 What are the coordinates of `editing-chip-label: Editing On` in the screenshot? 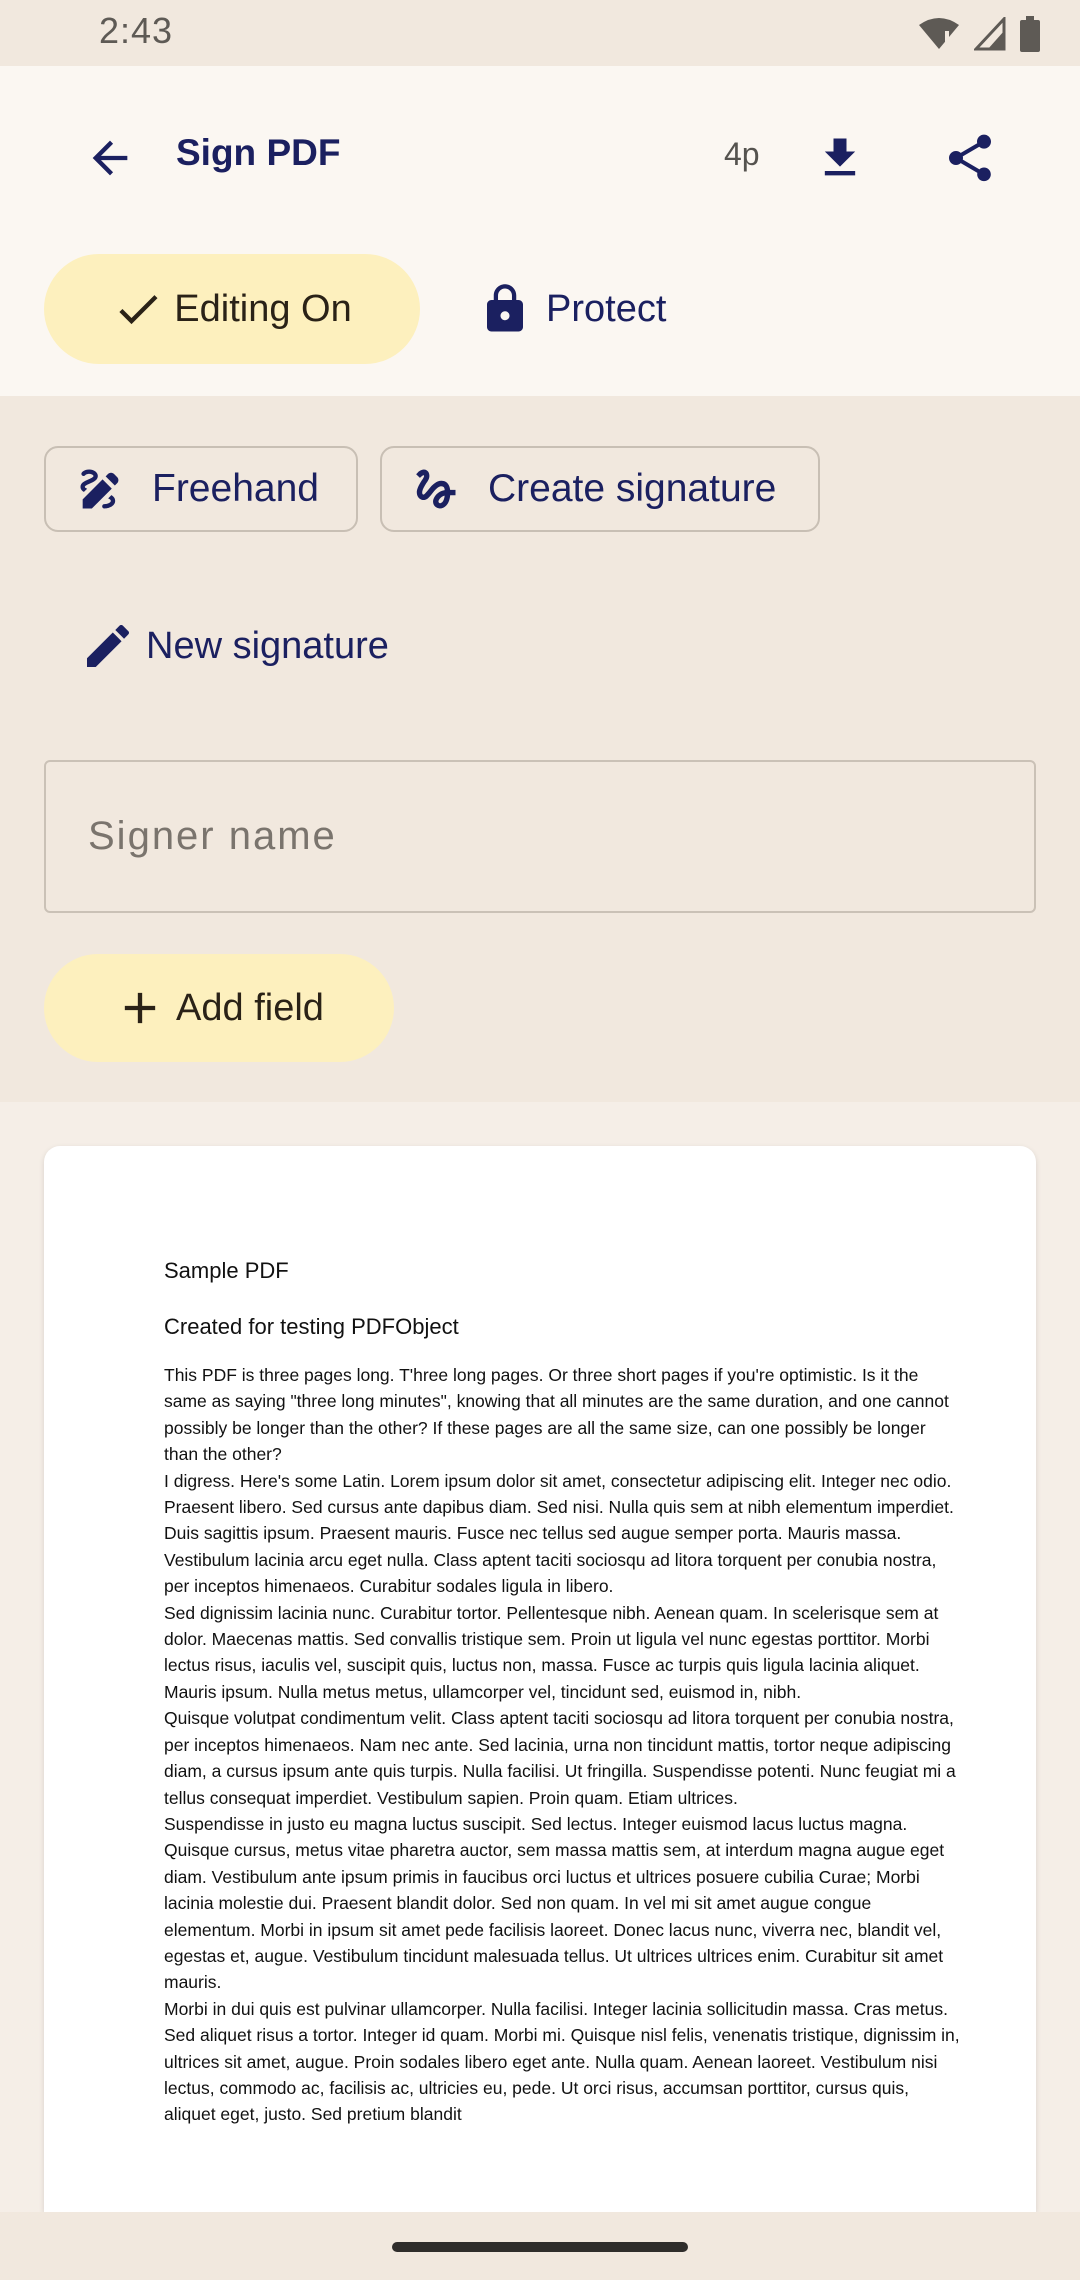 It's located at (263, 308).